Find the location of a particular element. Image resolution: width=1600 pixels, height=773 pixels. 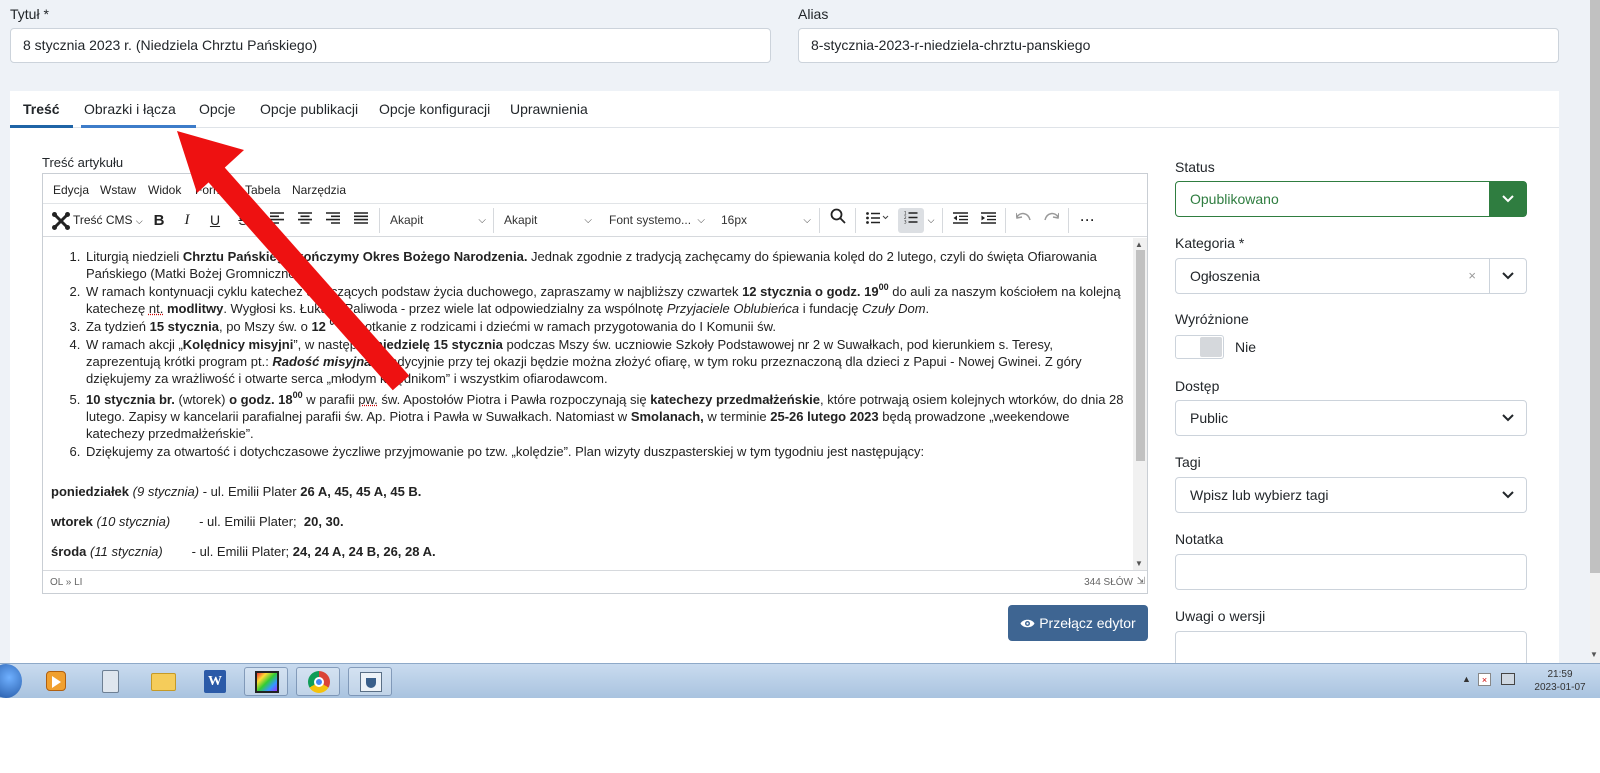

text: katechezy przedmałżeńskie is located at coordinates (735, 399).